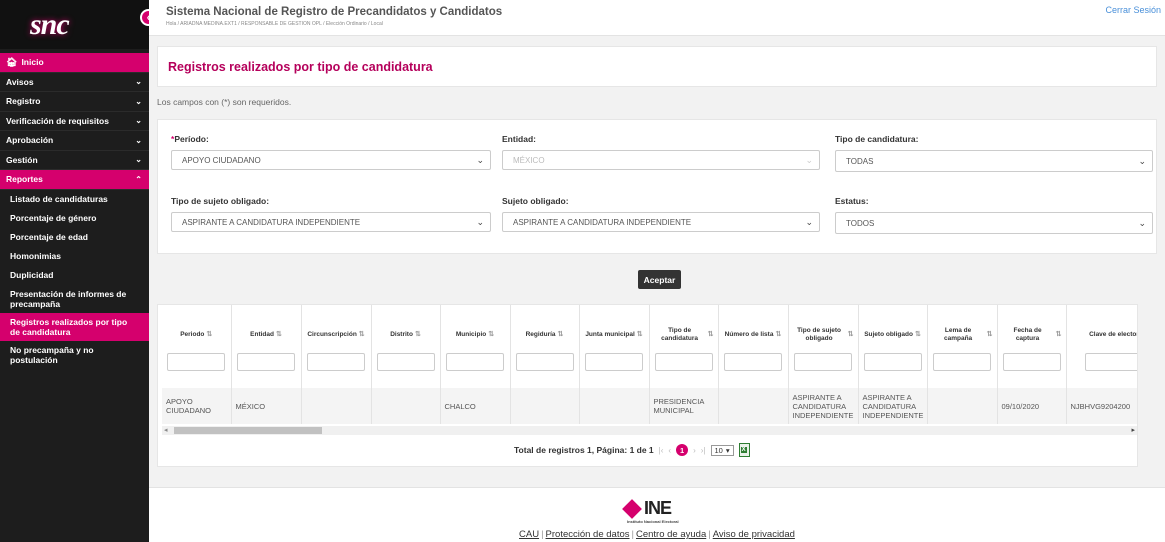 This screenshot has height=542, width=1165. What do you see at coordinates (545, 345) in the screenshot?
I see `column-header: Regiduría ⇅` at bounding box center [545, 345].